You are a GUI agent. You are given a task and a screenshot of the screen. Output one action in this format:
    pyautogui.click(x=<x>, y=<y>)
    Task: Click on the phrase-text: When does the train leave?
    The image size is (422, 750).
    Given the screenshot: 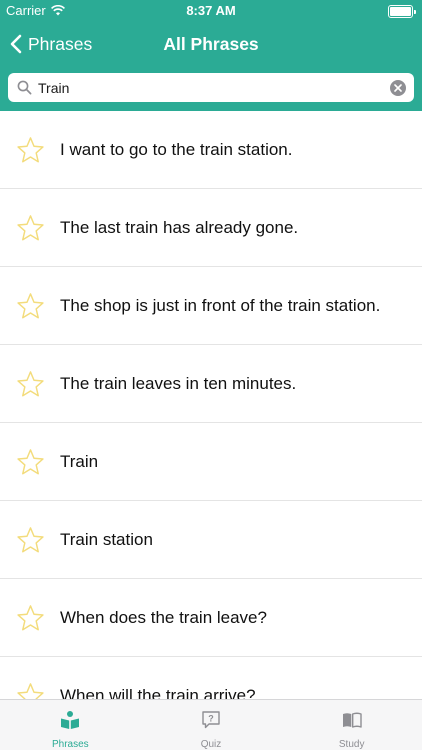 What is the action you would take?
    pyautogui.click(x=163, y=617)
    